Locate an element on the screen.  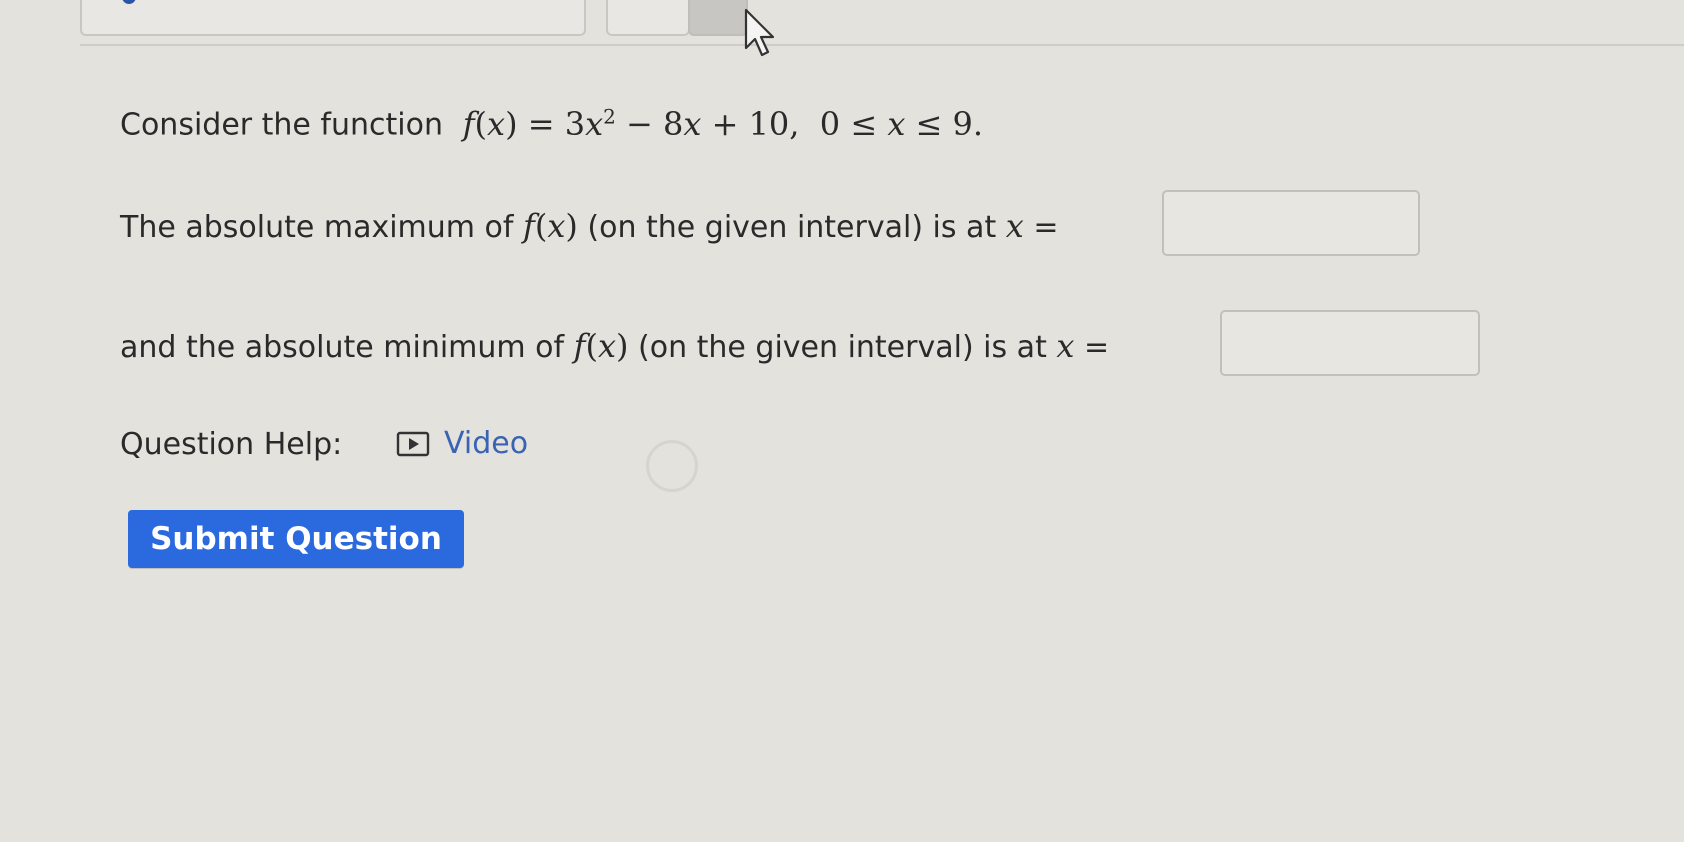
min-variable: x is located at coordinates (1065, 346).